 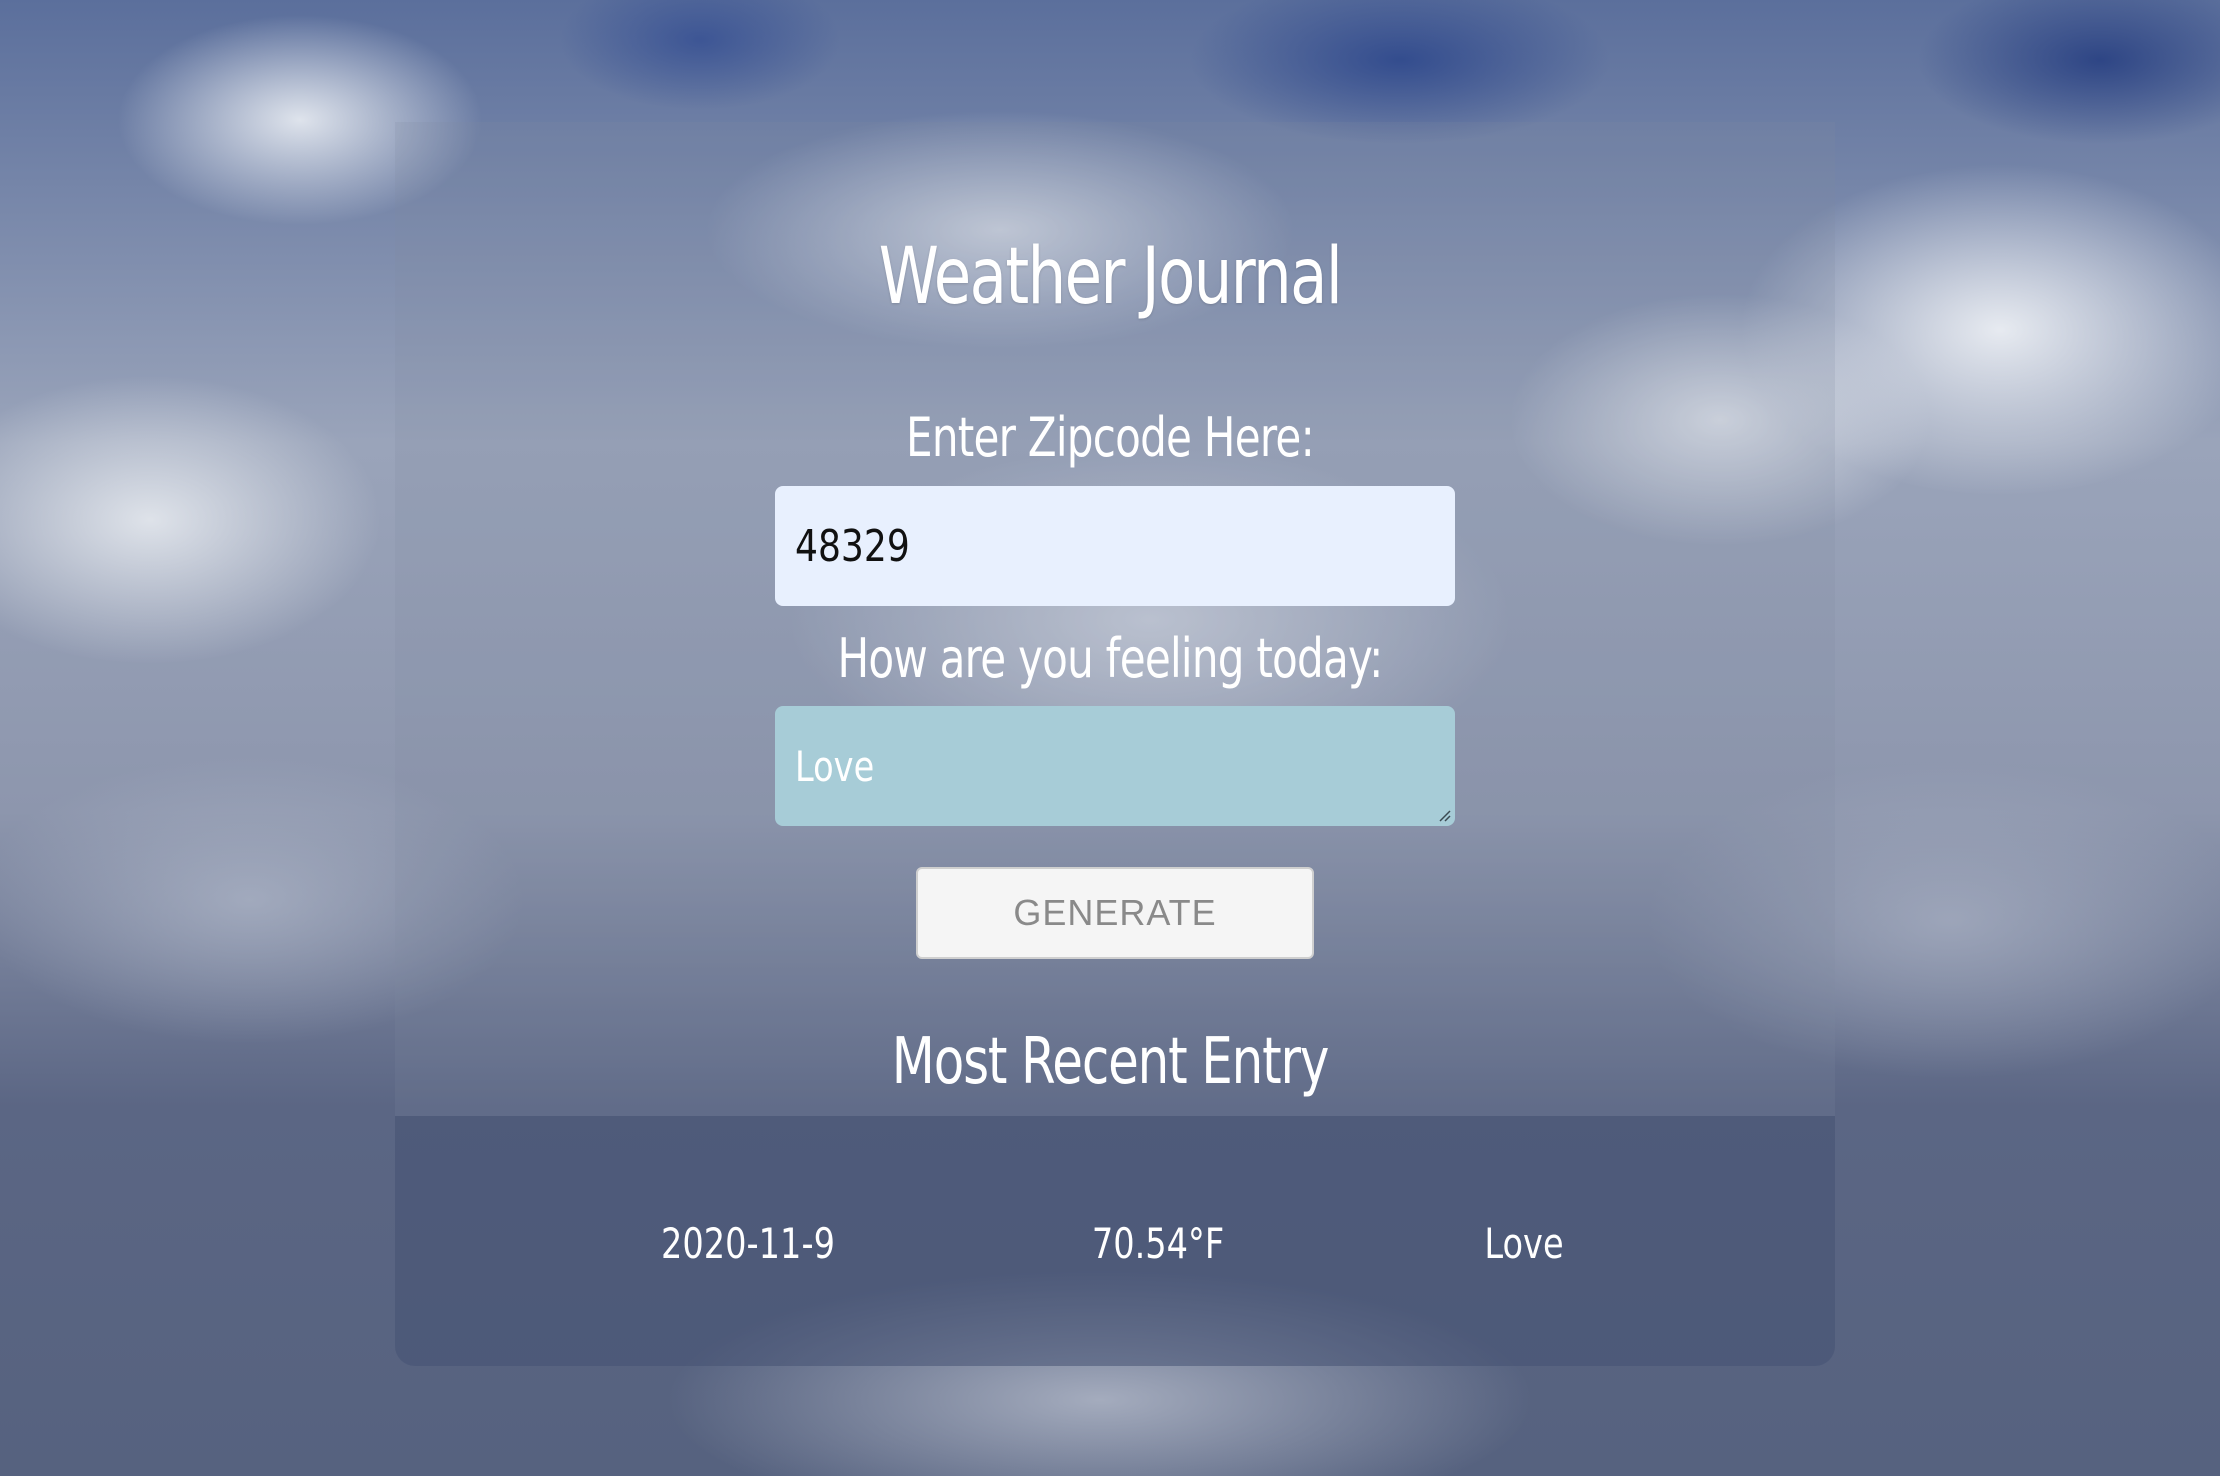 What do you see at coordinates (1110, 658) in the screenshot?
I see `feelings-label: How are you feeling today:` at bounding box center [1110, 658].